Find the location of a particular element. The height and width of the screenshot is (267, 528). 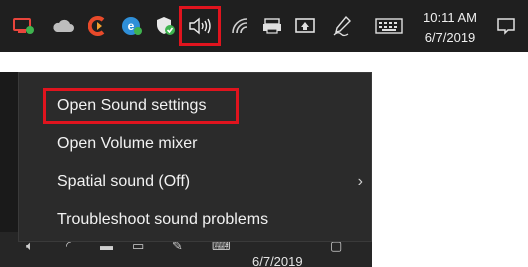

menu-item-label: Open Sound settings is located at coordinates (132, 105).